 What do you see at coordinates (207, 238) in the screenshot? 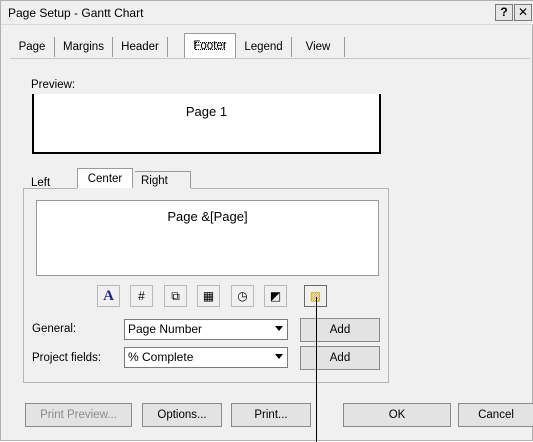
I see `footer-text-box: Page &[Page]` at bounding box center [207, 238].